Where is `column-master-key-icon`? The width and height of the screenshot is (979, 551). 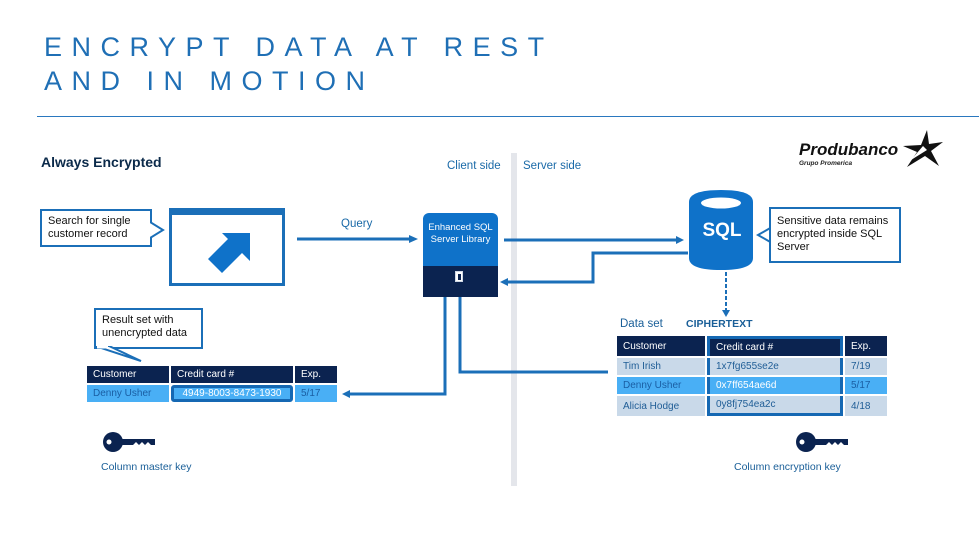 column-master-key-icon is located at coordinates (129, 442).